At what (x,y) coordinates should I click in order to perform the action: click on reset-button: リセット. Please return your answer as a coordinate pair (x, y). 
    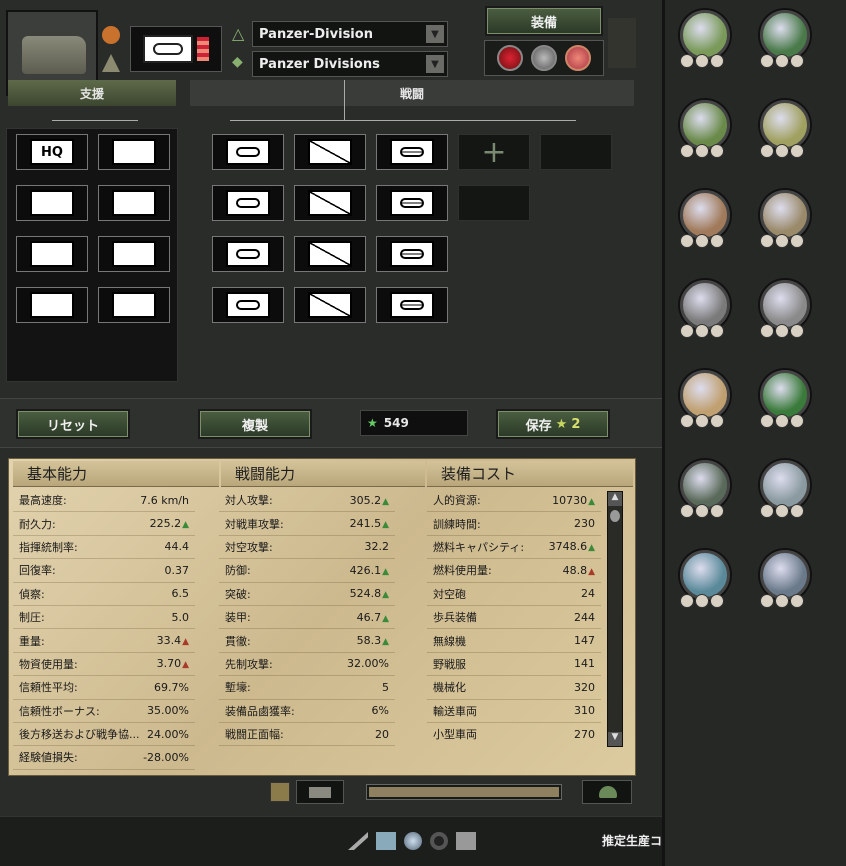
    Looking at the image, I should click on (73, 424).